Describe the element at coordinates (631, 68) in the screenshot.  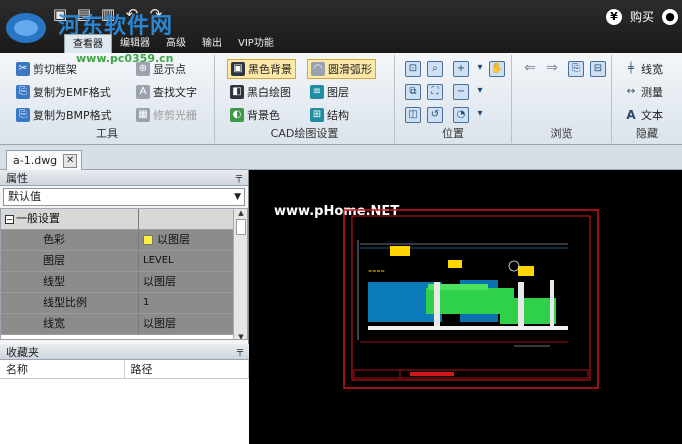
I see `line-width-icon: ╪` at that location.